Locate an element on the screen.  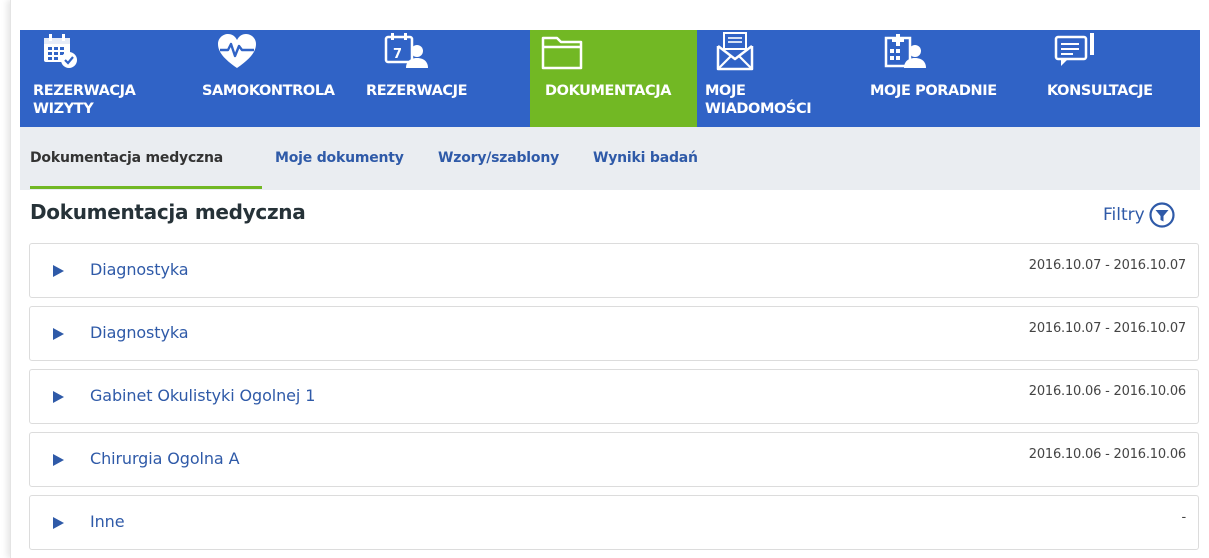
filter-icon is located at coordinates (1162, 215).